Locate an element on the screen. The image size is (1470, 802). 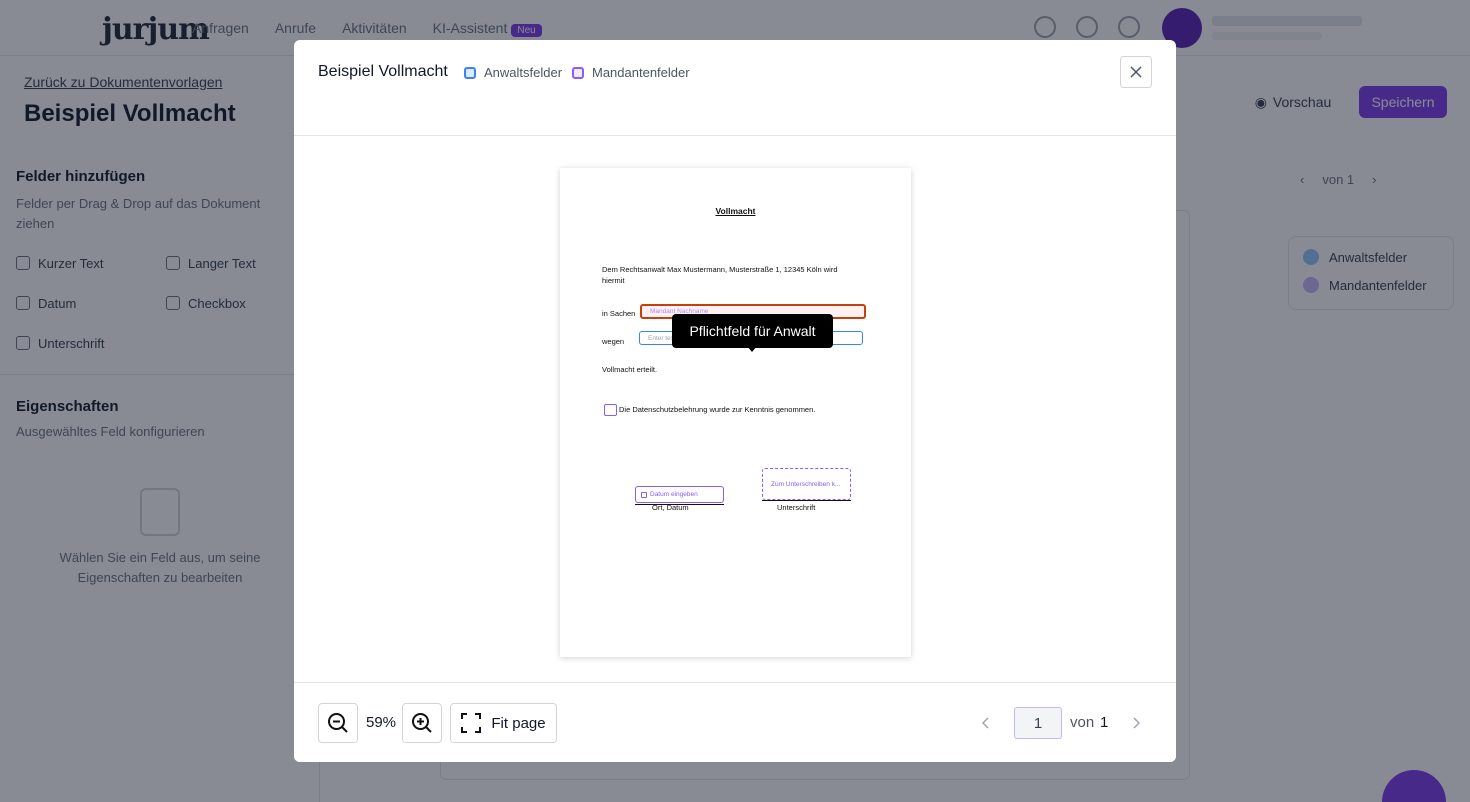
page-total: 1 is located at coordinates (1104, 722).